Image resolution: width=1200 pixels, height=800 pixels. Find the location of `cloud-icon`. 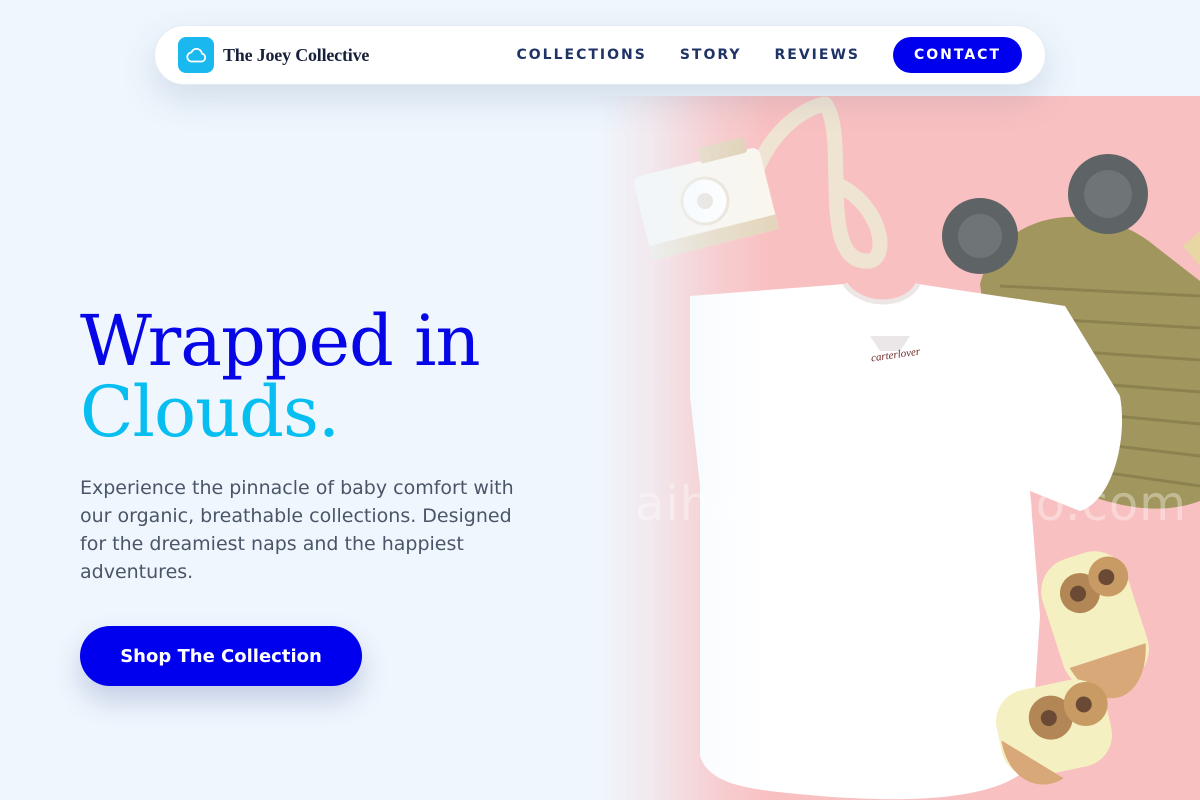

cloud-icon is located at coordinates (196, 55).